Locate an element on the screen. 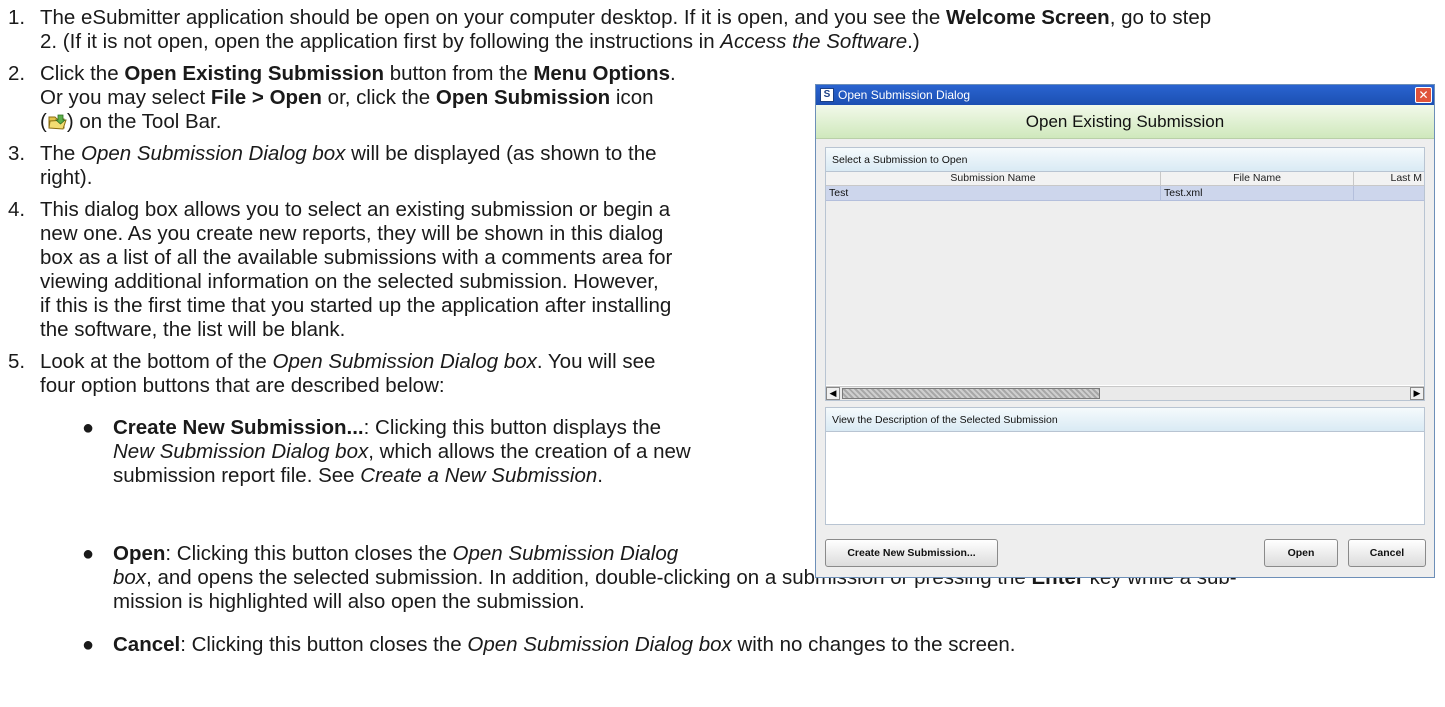  text: submission report file. See is located at coordinates (237, 475).